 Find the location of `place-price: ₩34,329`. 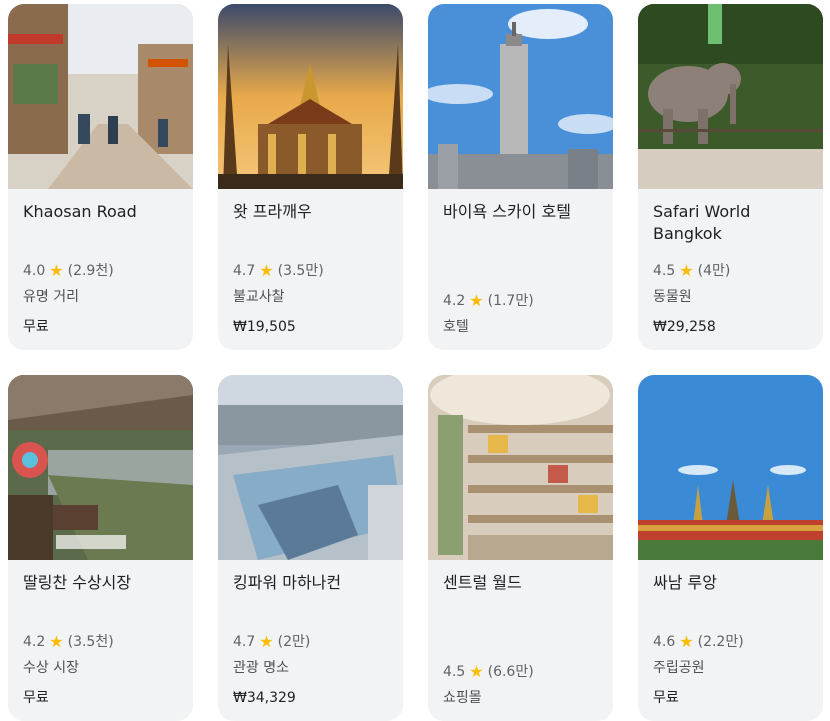

place-price: ₩34,329 is located at coordinates (264, 698).